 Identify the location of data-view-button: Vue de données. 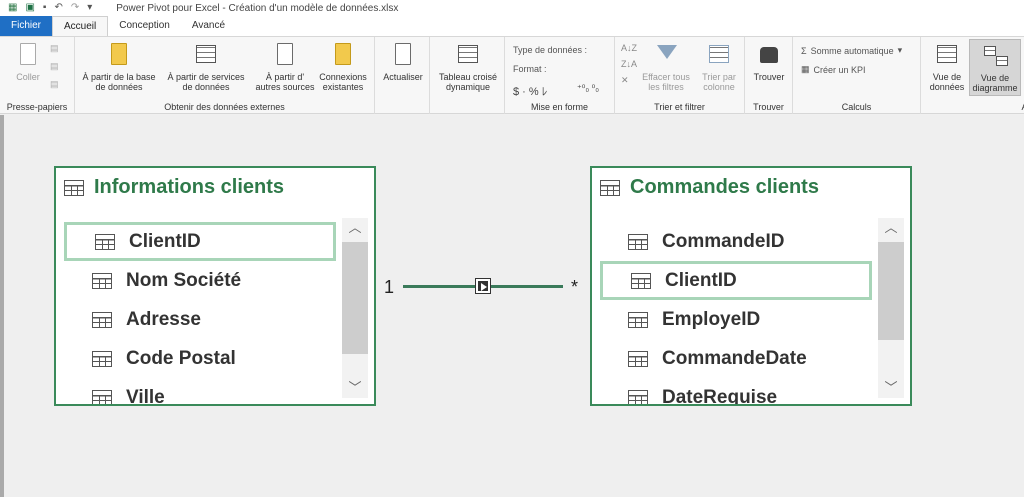
(947, 66).